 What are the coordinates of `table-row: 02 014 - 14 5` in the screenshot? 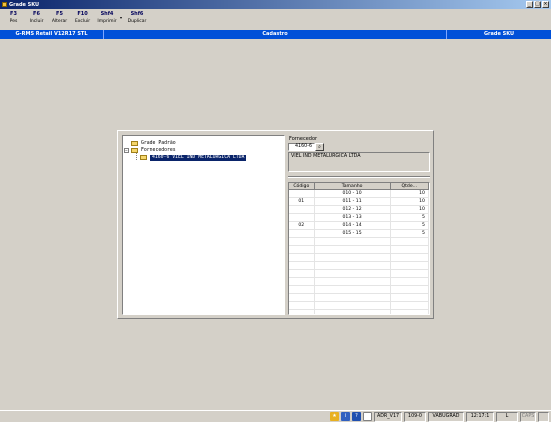 It's located at (359, 226).